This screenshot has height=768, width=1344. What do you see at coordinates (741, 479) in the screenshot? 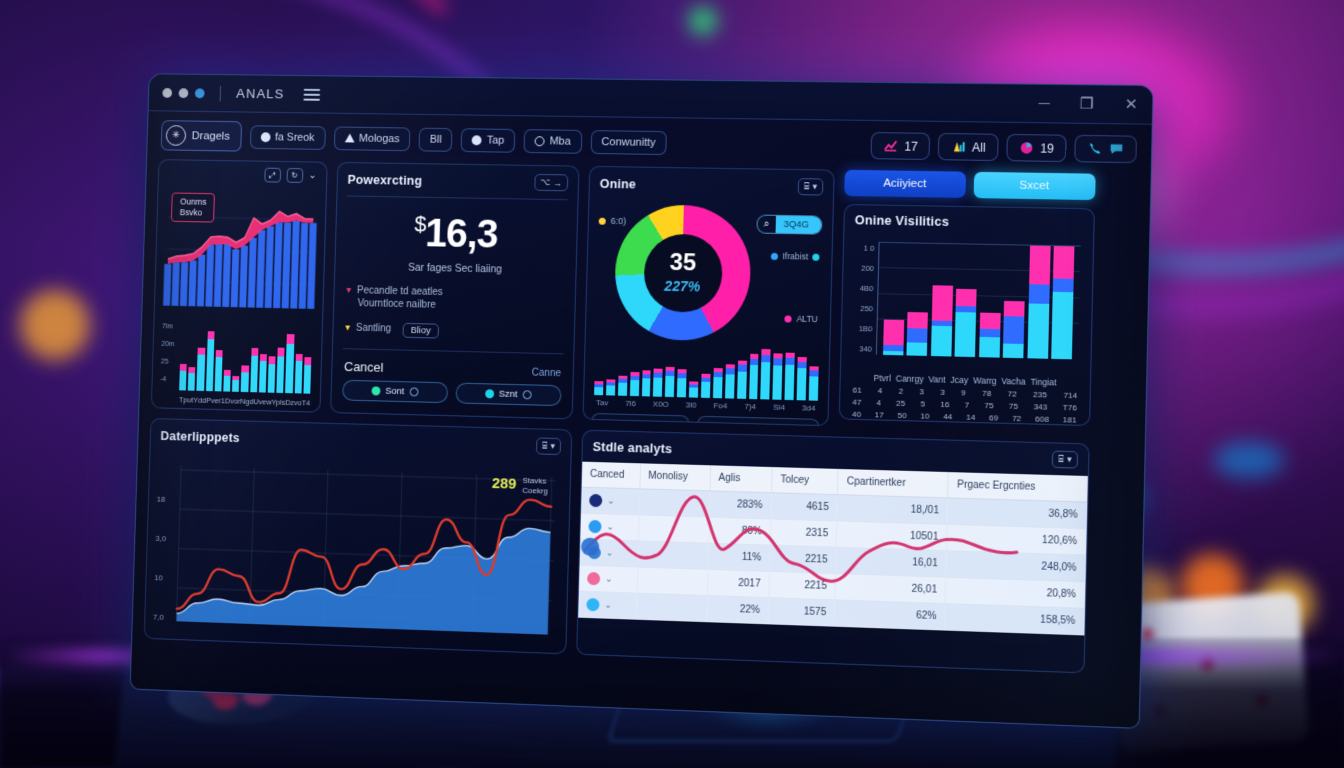
I see `table-column-header: Aglis` at bounding box center [741, 479].